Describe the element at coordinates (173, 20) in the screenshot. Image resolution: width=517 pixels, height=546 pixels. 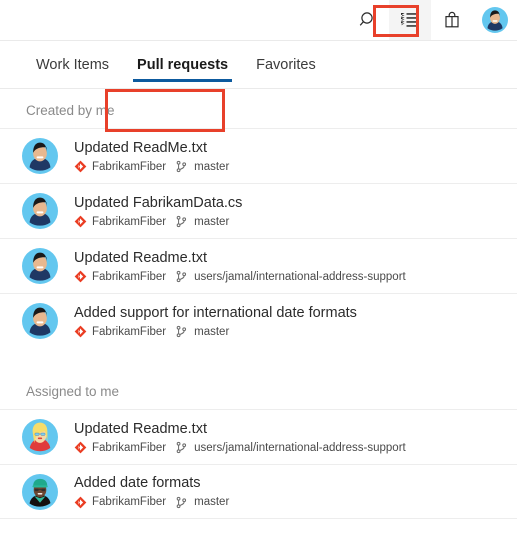
I see `header-spacer` at that location.